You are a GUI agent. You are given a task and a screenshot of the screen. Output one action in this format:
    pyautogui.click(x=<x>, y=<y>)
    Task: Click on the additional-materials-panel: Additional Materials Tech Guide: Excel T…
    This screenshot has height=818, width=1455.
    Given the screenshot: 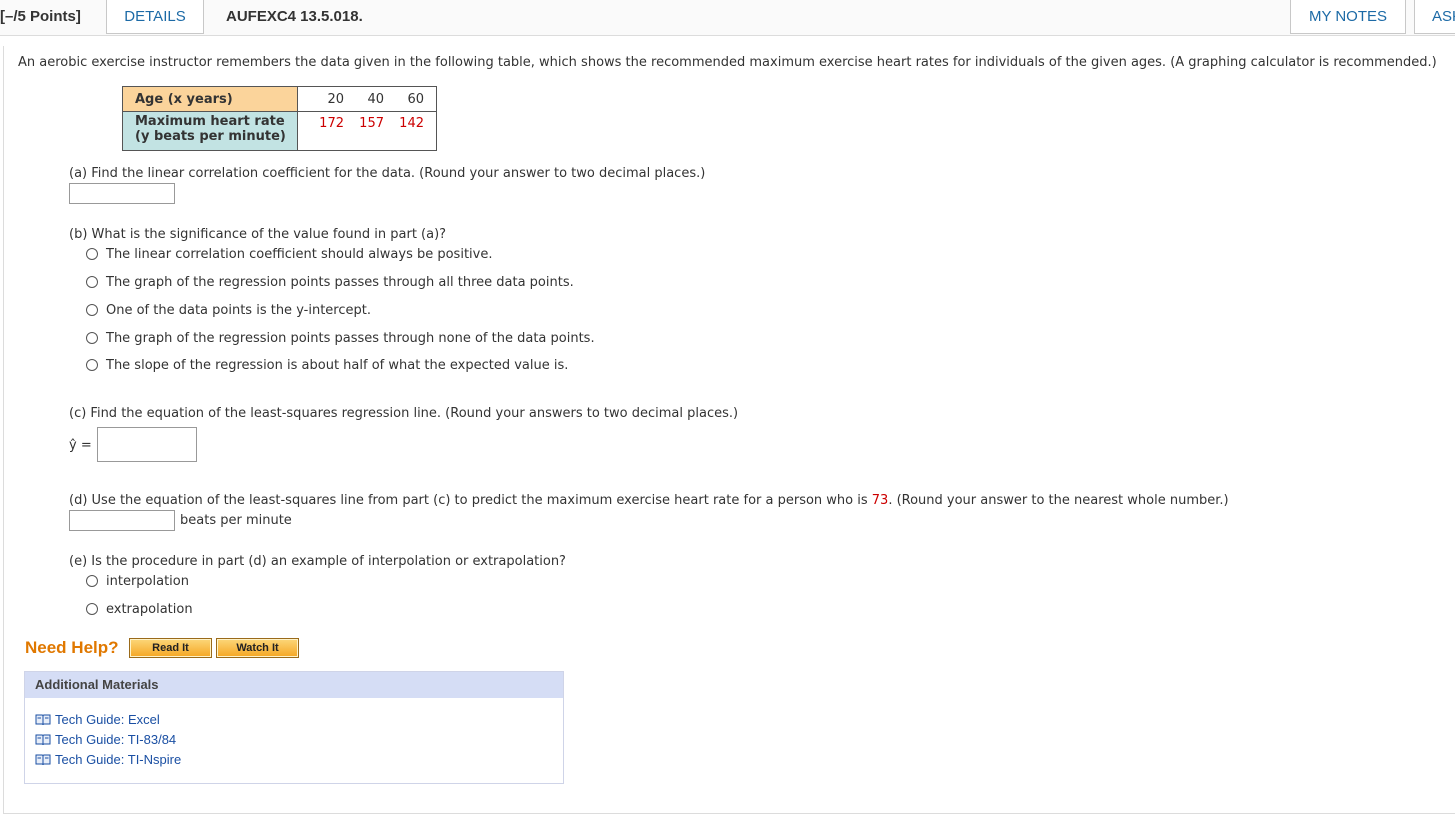 What is the action you would take?
    pyautogui.click(x=294, y=727)
    